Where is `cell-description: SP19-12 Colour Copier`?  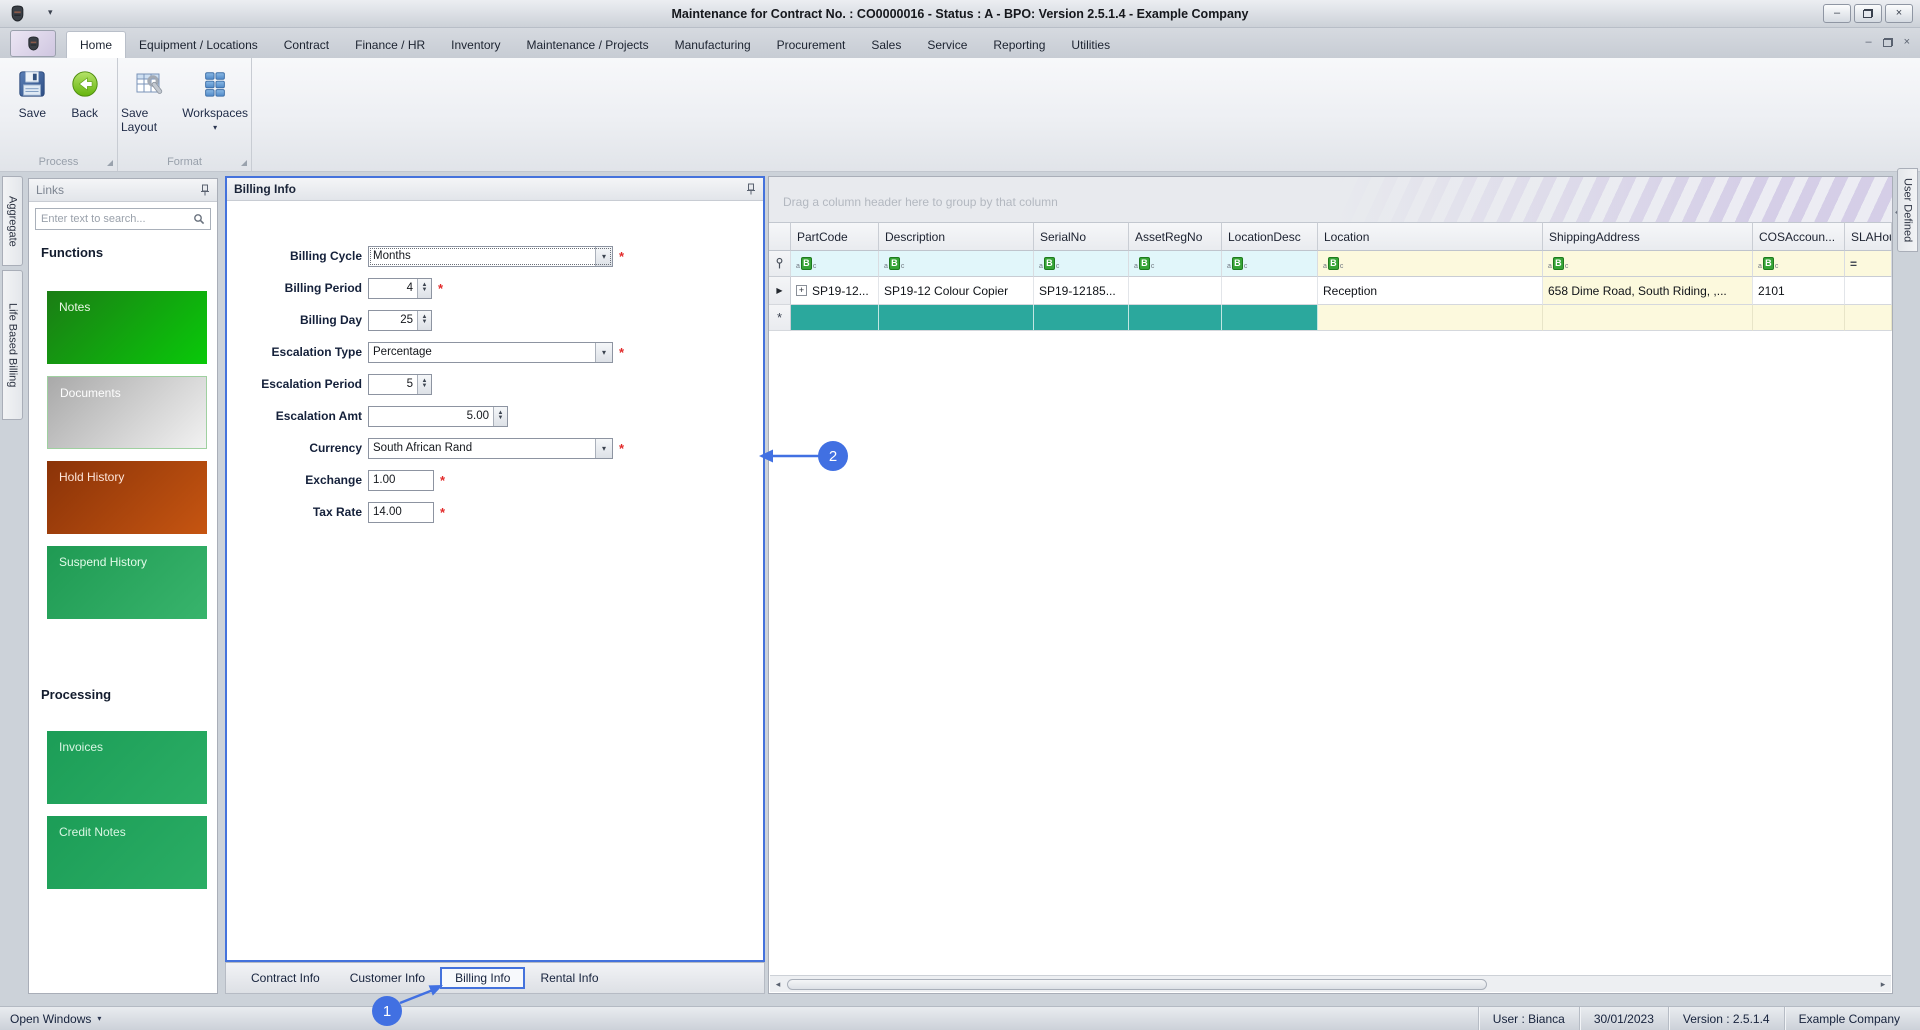
cell-description: SP19-12 Colour Copier is located at coordinates (956, 291).